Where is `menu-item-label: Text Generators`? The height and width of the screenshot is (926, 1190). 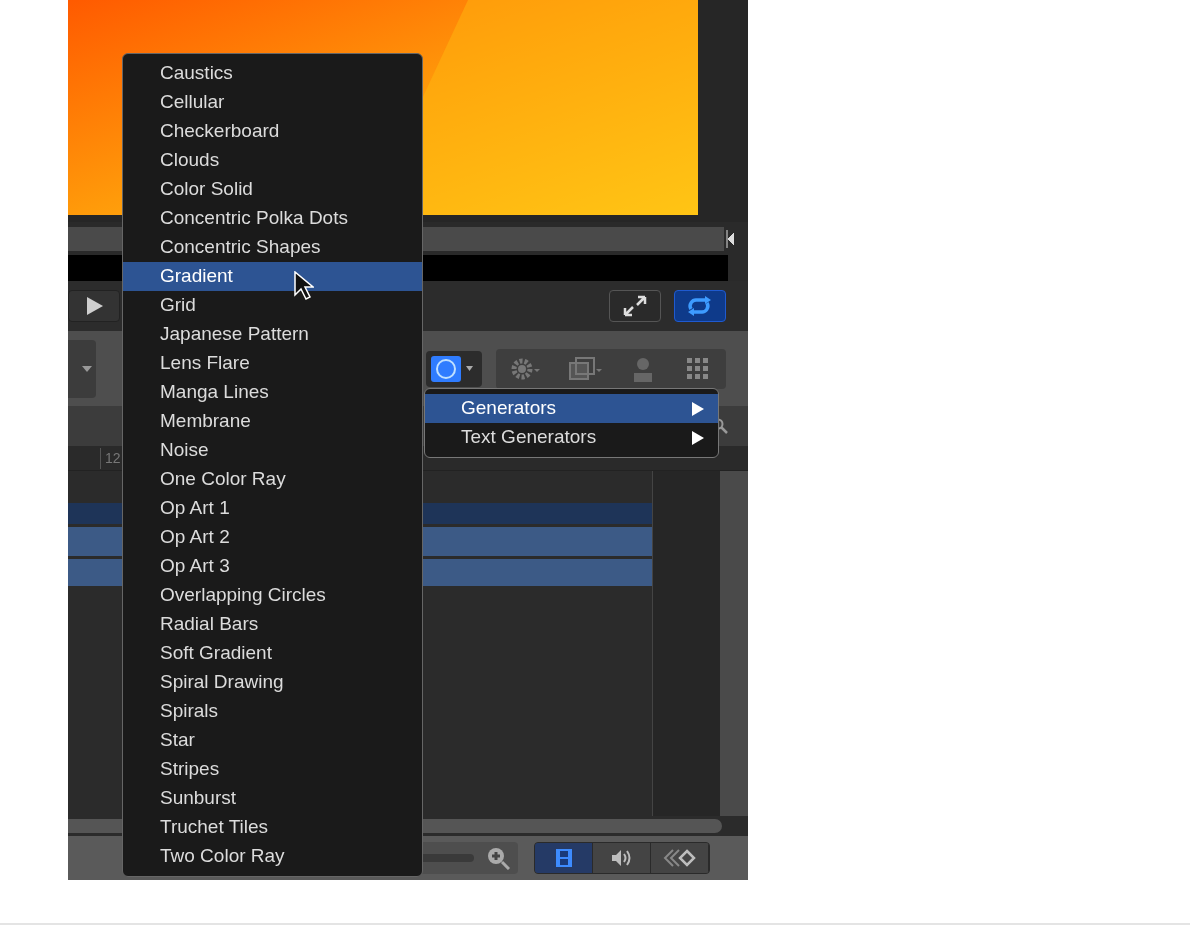
menu-item-label: Text Generators is located at coordinates (529, 437).